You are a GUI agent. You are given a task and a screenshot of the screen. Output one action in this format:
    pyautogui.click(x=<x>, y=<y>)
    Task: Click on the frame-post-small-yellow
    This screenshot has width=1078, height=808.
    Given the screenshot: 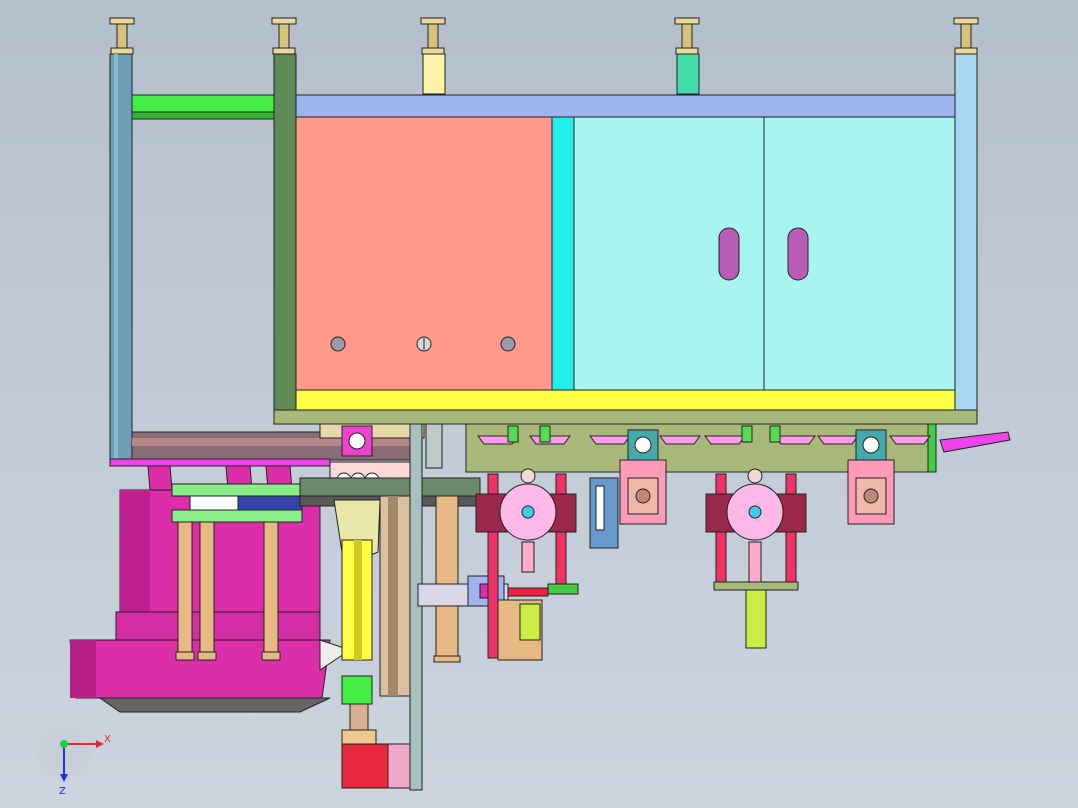 What is the action you would take?
    pyautogui.click(x=434, y=74)
    